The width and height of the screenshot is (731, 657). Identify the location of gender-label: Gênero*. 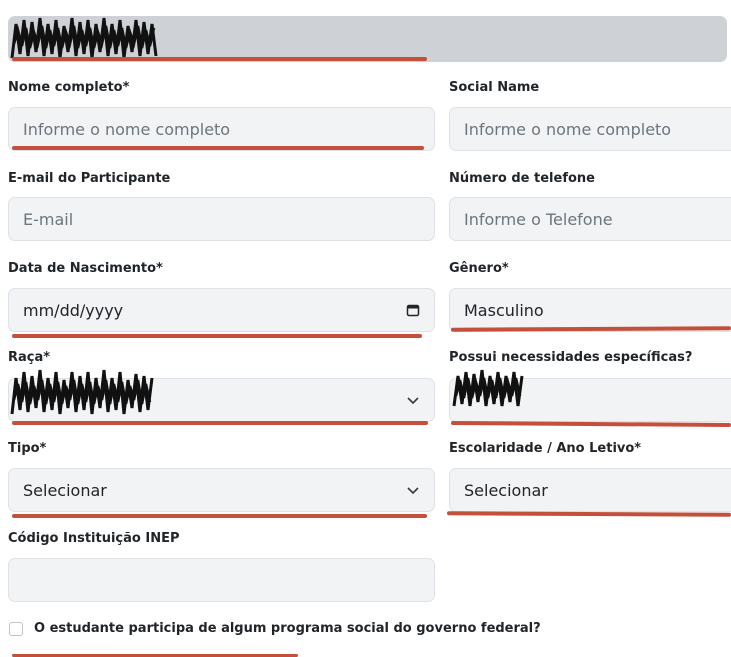
(479, 268).